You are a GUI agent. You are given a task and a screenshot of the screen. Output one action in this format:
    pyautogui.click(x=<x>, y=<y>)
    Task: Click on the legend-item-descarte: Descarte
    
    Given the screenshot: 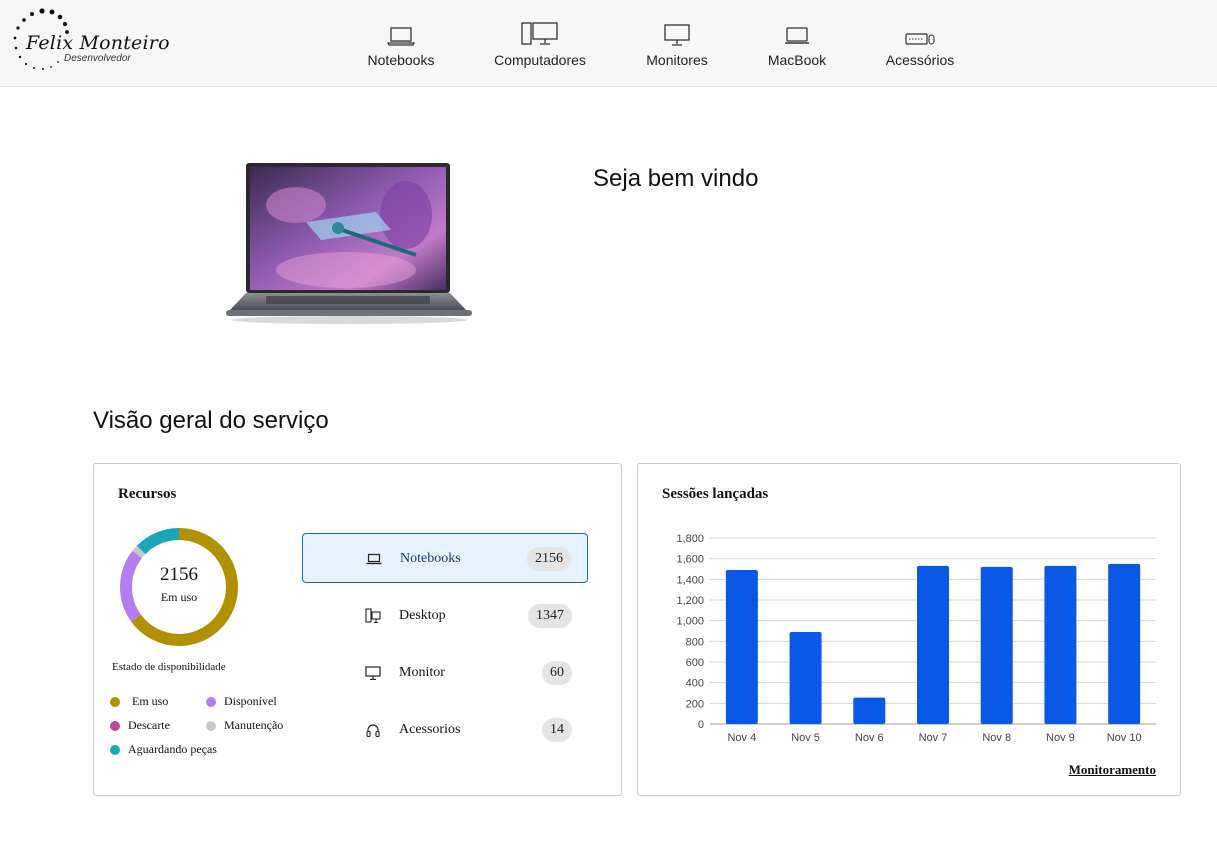 What is the action you would take?
    pyautogui.click(x=140, y=725)
    